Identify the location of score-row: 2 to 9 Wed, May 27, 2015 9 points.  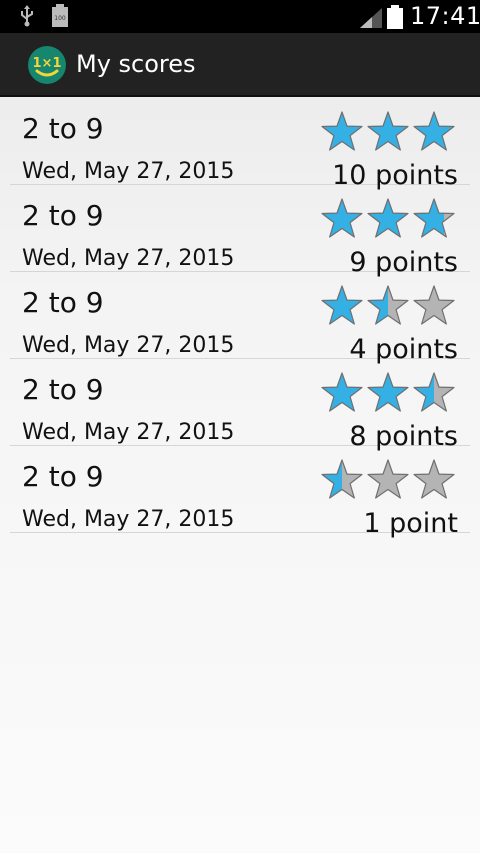
(240, 231).